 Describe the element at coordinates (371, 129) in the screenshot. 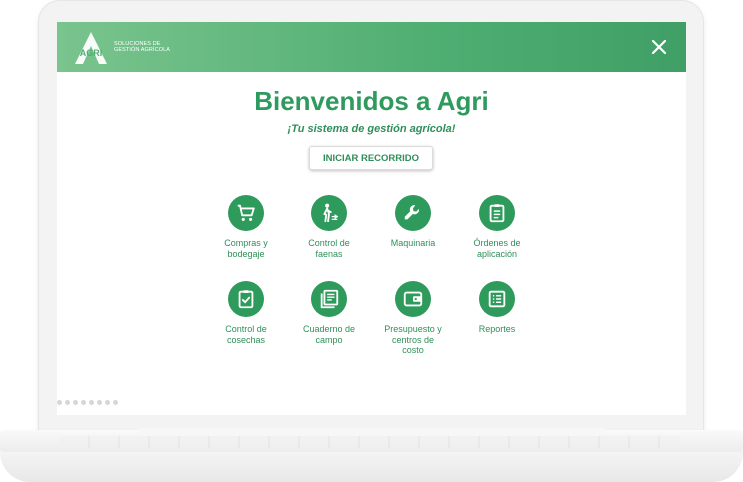

I see `page-subtitle: ¡Tu sistema de gestión agrícola!` at that location.